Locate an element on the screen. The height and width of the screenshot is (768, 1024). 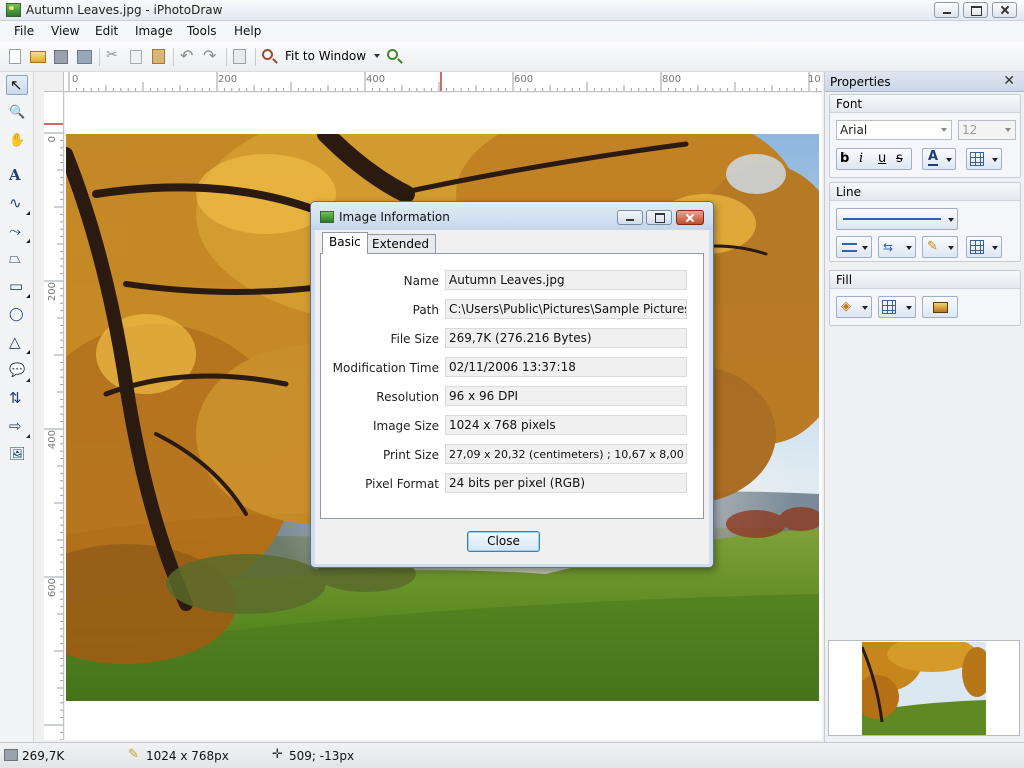
modification-time-field: 02/11/2006 13:37:18 is located at coordinates (566, 367).